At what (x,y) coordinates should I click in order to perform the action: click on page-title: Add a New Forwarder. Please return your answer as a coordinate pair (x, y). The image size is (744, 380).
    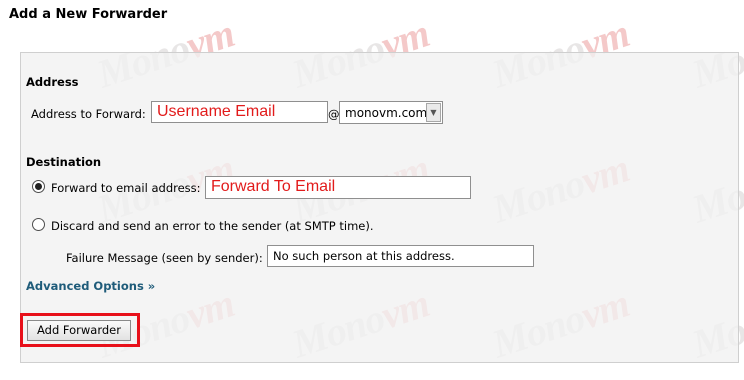
    Looking at the image, I should click on (88, 14).